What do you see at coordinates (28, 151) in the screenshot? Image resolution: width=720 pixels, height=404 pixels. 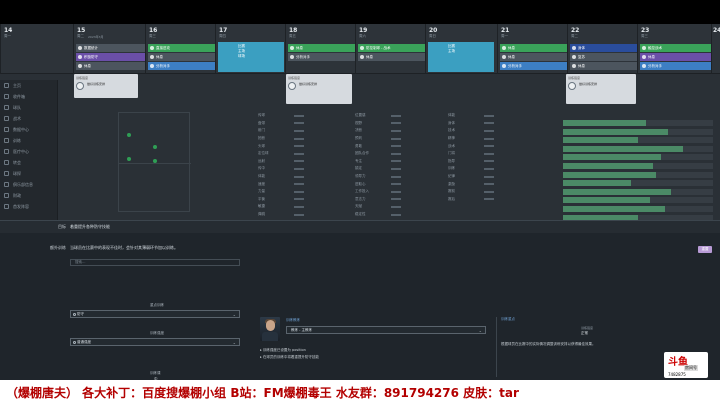 I see `sidebar-item-medical: 医疗中心` at bounding box center [28, 151].